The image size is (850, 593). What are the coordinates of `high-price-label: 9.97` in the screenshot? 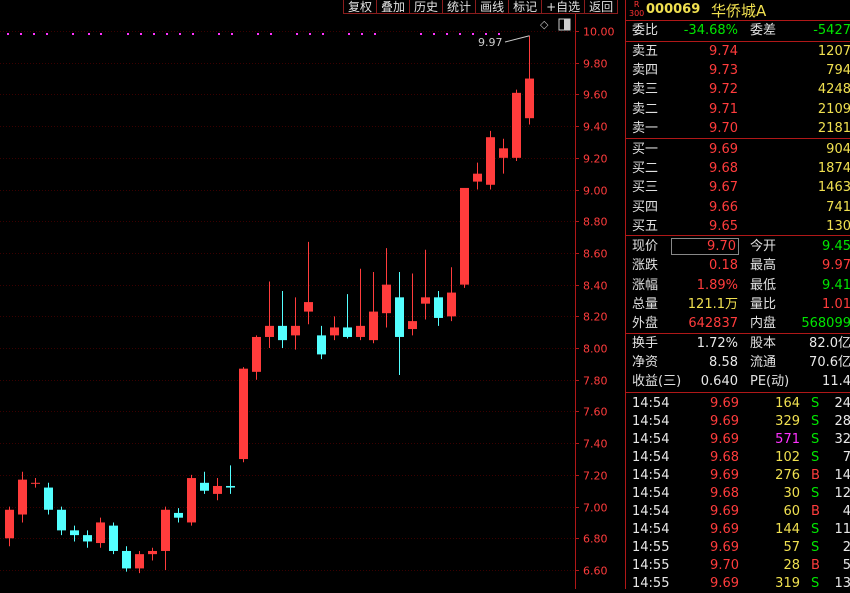 It's located at (490, 42).